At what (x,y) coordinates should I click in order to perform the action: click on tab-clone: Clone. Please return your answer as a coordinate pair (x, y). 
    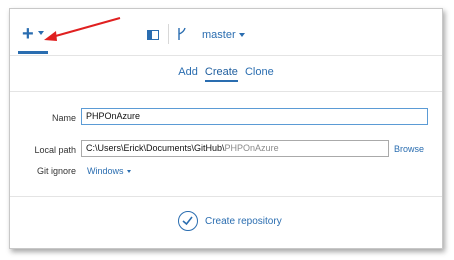
    Looking at the image, I should click on (259, 73).